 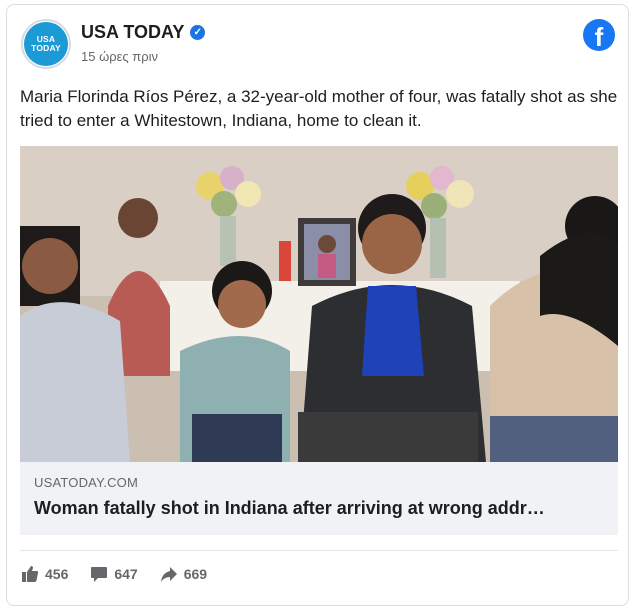 I want to click on share-icon, so click(x=168, y=574).